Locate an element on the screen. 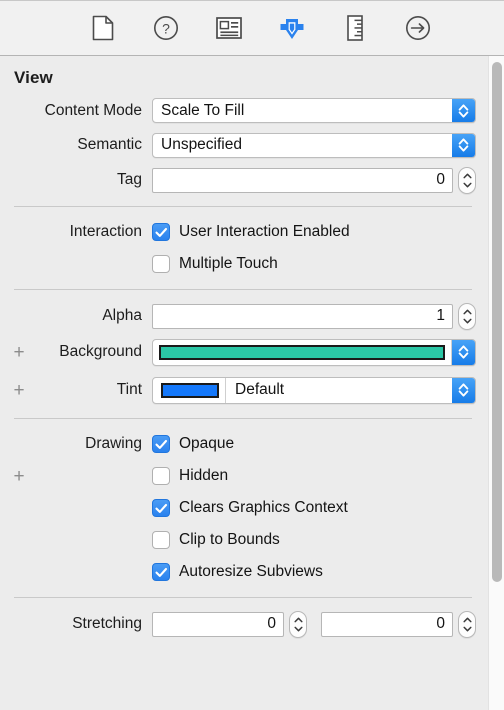 The height and width of the screenshot is (710, 504). page-title: View is located at coordinates (33, 77).